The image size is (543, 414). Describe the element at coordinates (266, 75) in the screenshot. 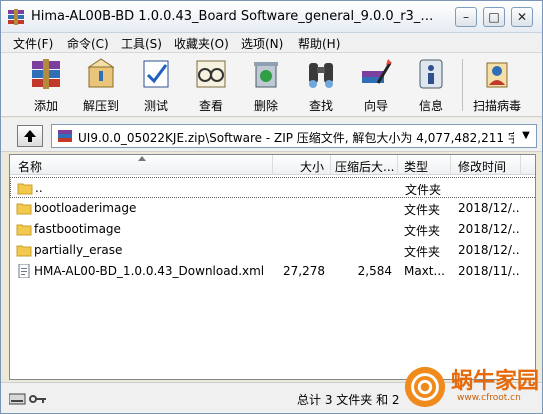

I see `delete-icon` at that location.